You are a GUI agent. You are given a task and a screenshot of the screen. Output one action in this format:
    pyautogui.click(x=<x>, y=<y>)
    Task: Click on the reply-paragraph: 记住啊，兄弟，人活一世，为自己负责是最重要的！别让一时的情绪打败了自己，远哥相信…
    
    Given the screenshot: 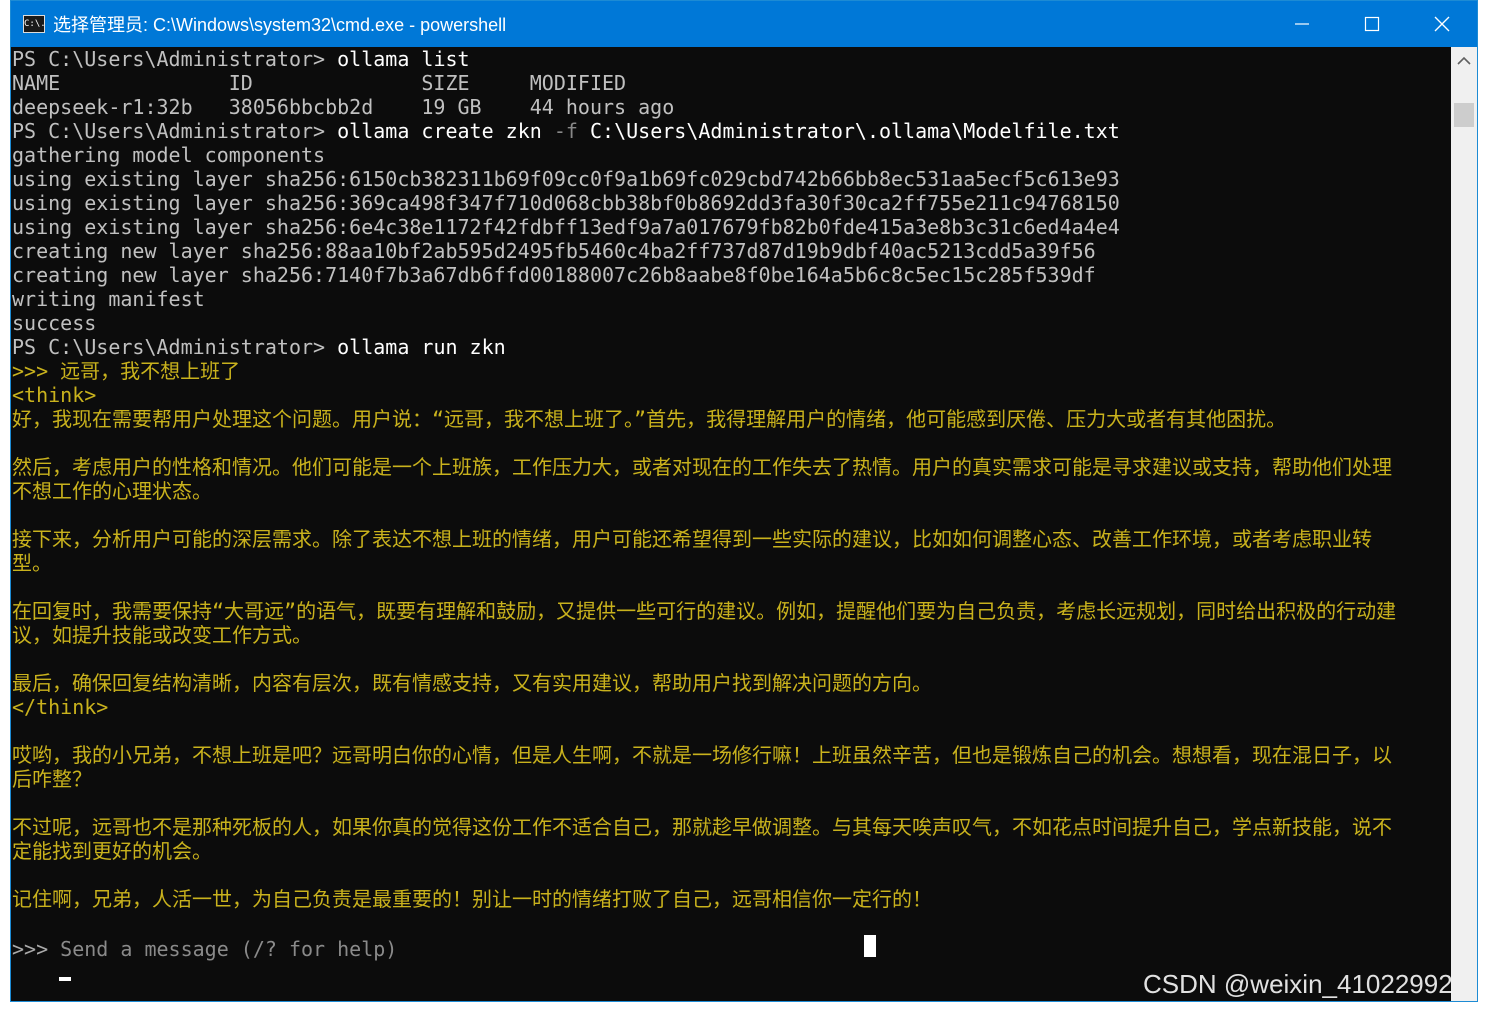 What is the action you would take?
    pyautogui.click(x=472, y=899)
    